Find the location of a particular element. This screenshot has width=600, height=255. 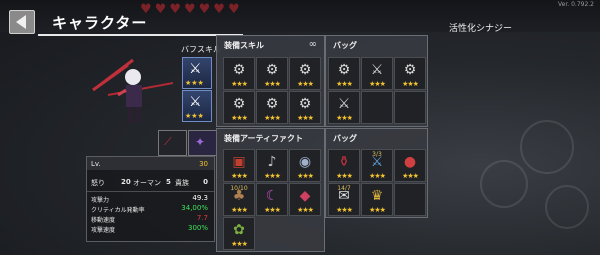

active-synergy-button: 活性化シナジー is located at coordinates (480, 27).